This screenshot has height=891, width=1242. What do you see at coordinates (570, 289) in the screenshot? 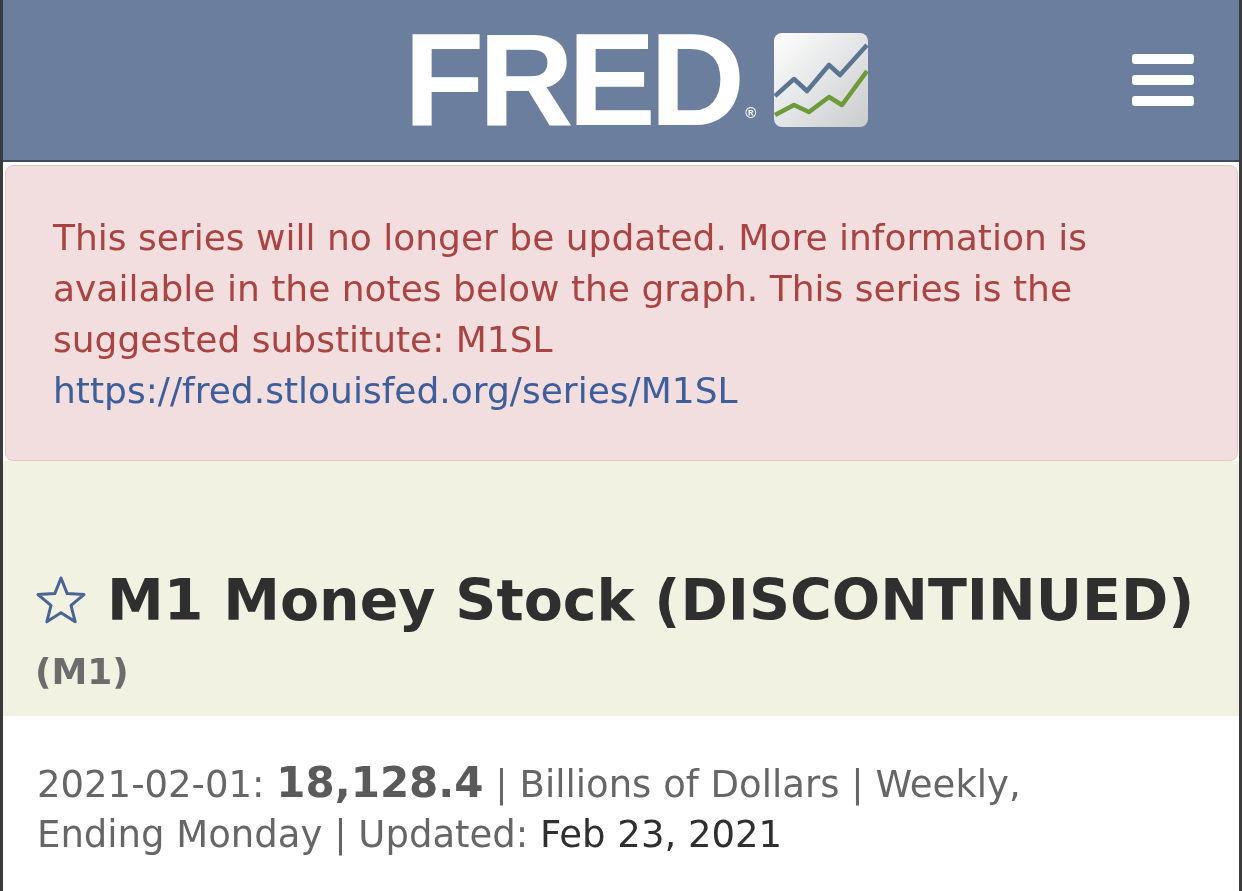
I see `alert-message: This series will no longer be updated. More information is available in the notes below the graph. This series is the suggested substitute: M1SL` at bounding box center [570, 289].